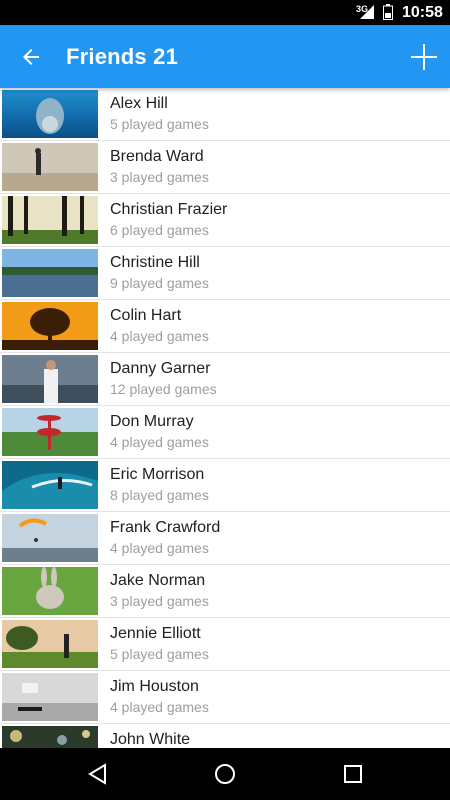 The height and width of the screenshot is (800, 450). I want to click on rabbit-photo, so click(50, 591).